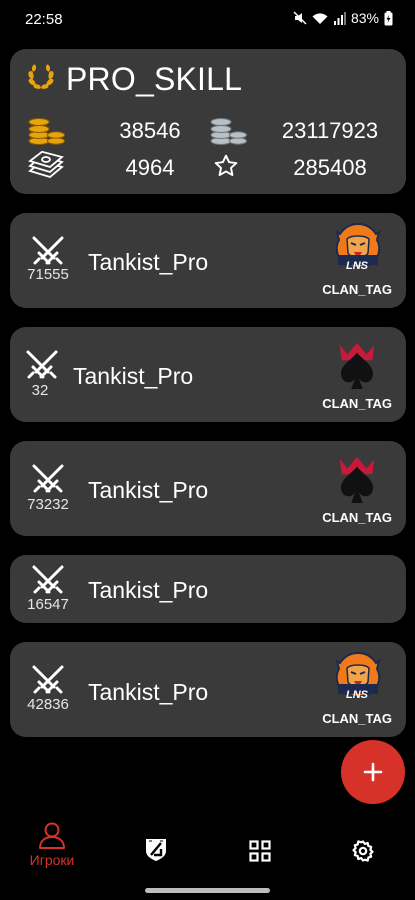 This screenshot has height=900, width=415. Describe the element at coordinates (154, 79) in the screenshot. I see `profile-name: PRO_SKILL` at that location.